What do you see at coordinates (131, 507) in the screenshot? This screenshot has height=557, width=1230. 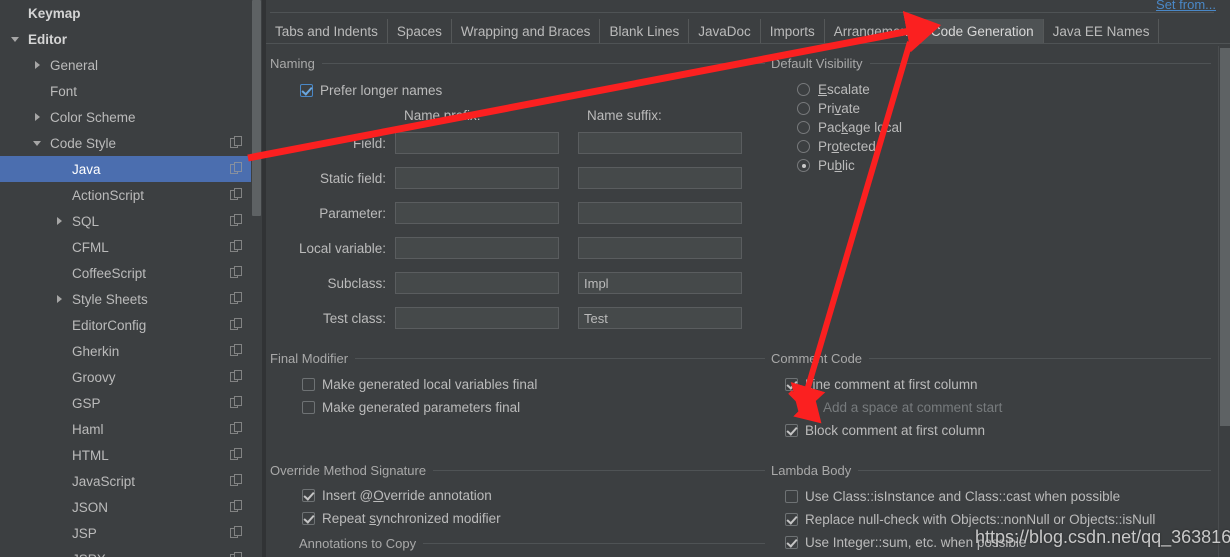 I see `sidebar-item-json: JSON` at bounding box center [131, 507].